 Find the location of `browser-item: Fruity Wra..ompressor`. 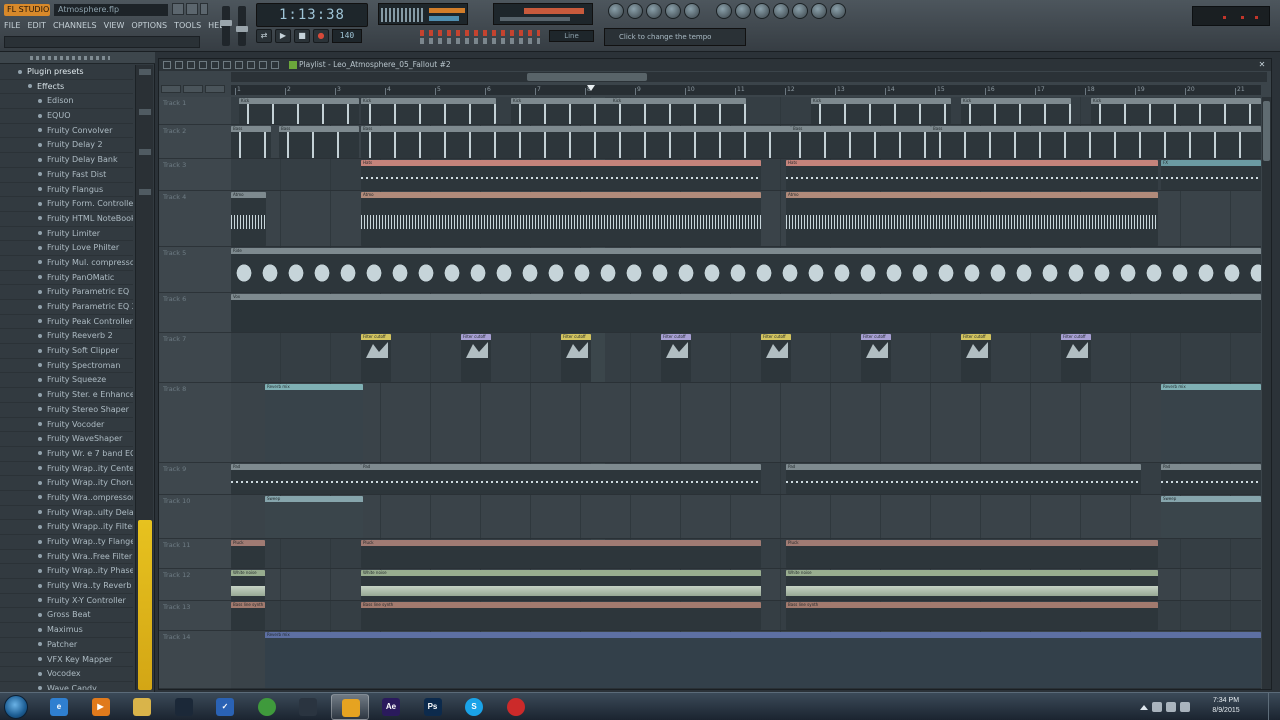

browser-item: Fruity Wra..ompressor is located at coordinates (66, 498).